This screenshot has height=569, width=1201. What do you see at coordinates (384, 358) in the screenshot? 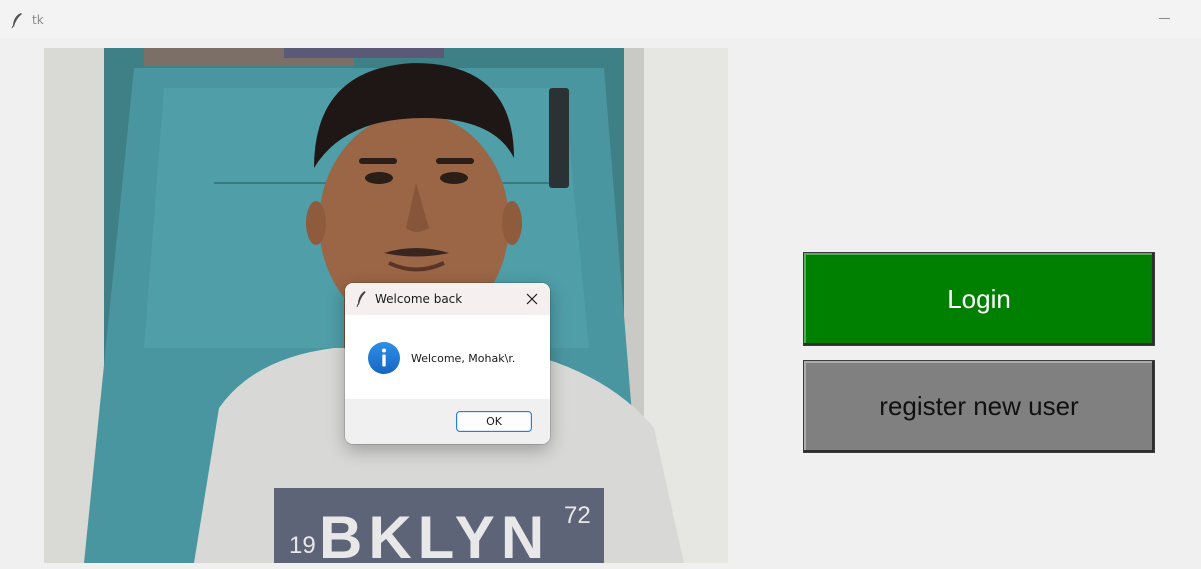
I see `info-icon` at bounding box center [384, 358].